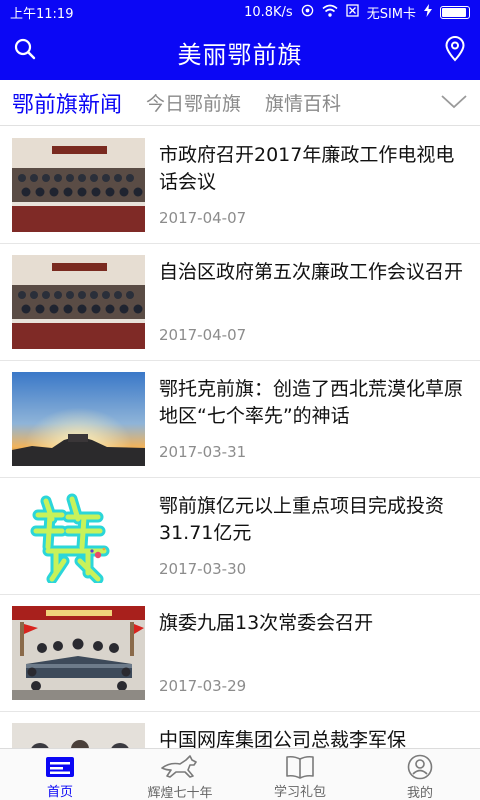 The height and width of the screenshot is (800, 480). I want to click on status-indicators: 10.8K/s 无SIM卡, so click(357, 12).